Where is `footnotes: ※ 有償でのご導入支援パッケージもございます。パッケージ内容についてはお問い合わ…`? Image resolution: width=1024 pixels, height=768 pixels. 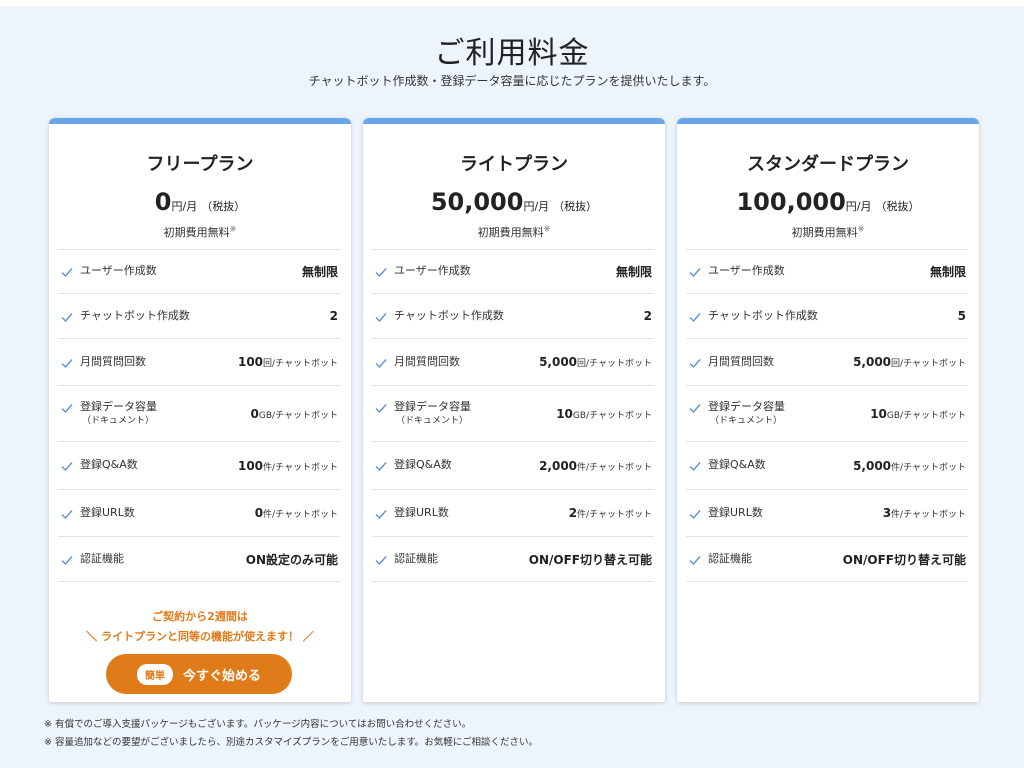 footnotes: ※ 有償でのご導入支援パッケージもございます。パッケージ内容についてはお問い合わ… is located at coordinates (291, 734).